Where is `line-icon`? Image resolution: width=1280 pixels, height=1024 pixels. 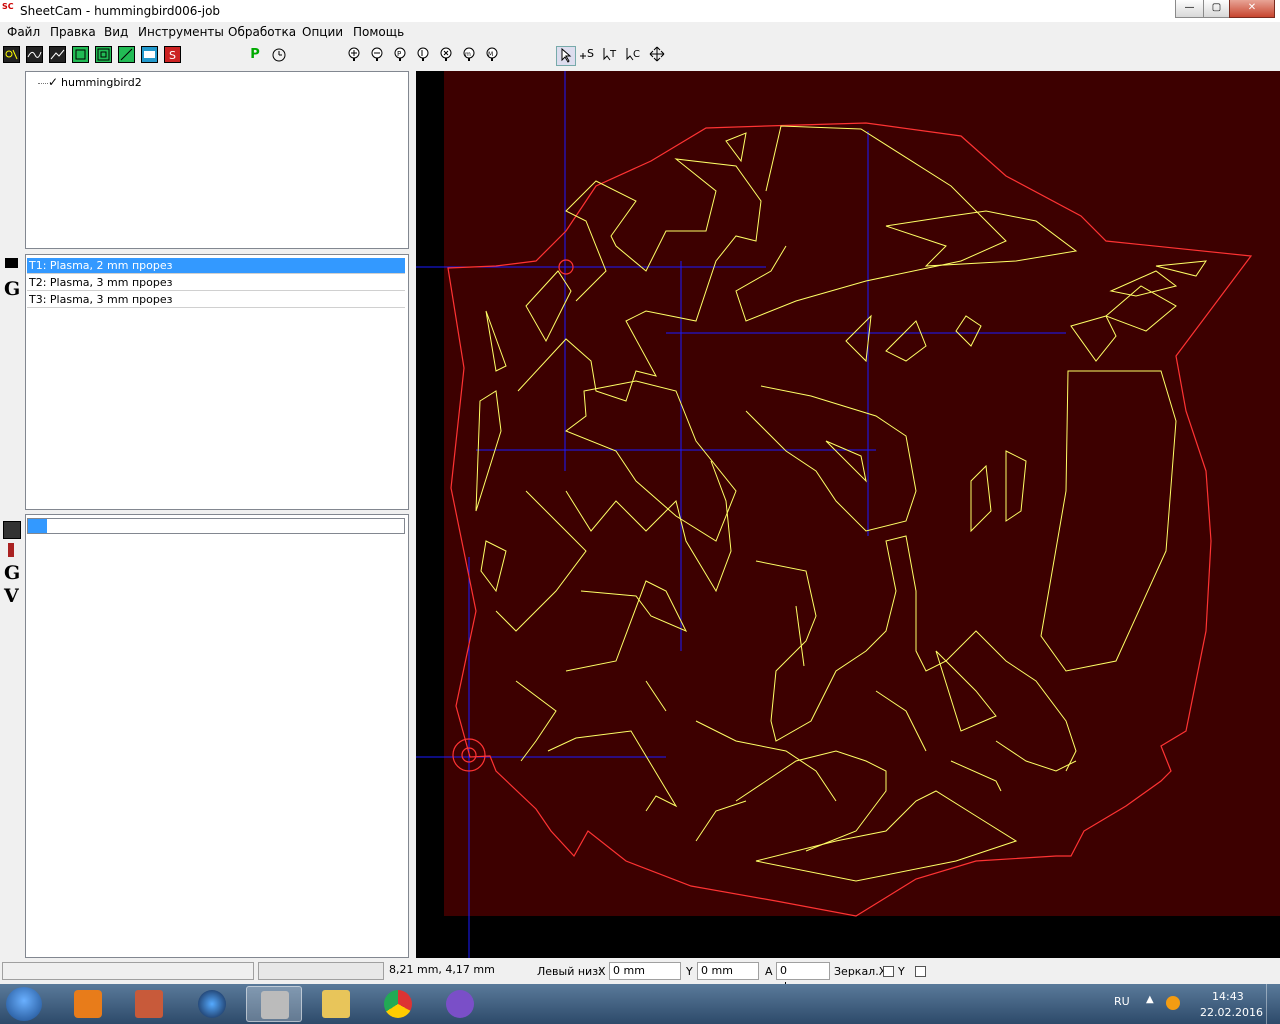 line-icon is located at coordinates (34, 54).